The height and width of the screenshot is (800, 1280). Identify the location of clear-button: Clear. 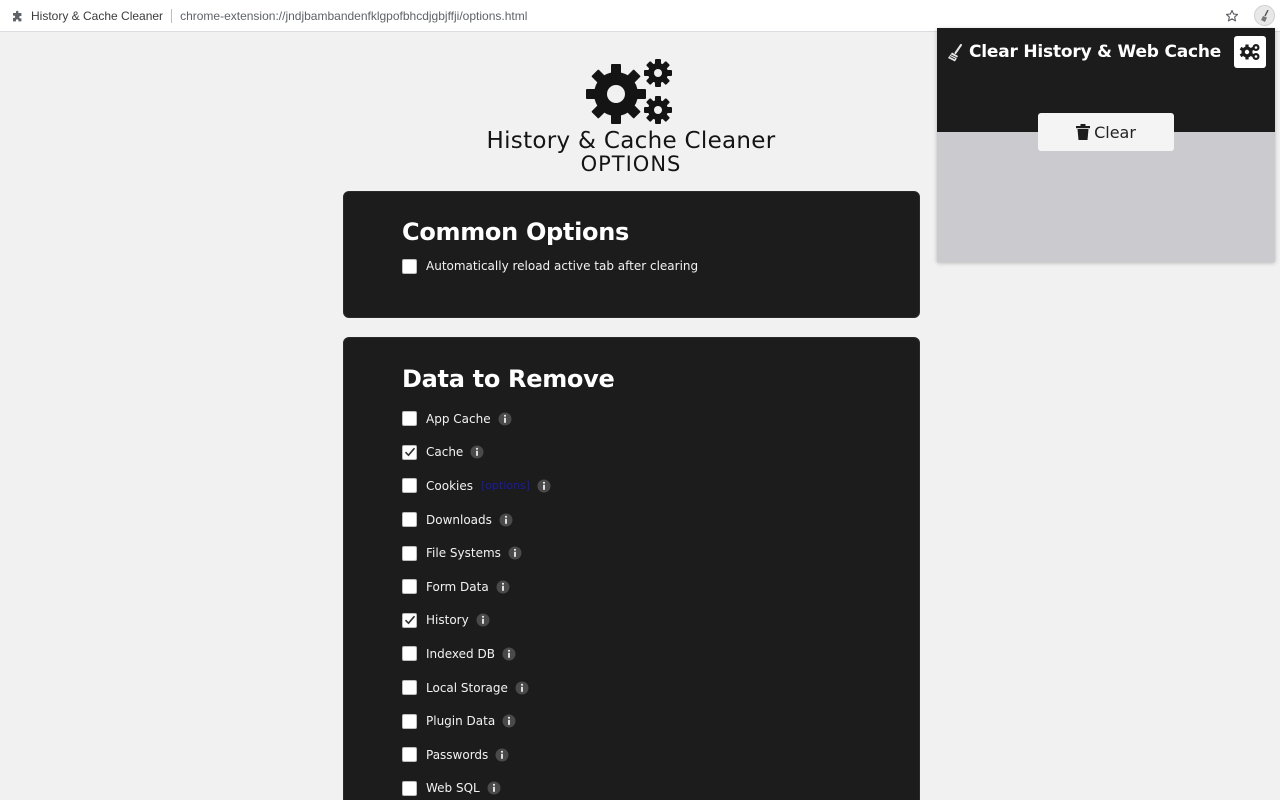
(1106, 132).